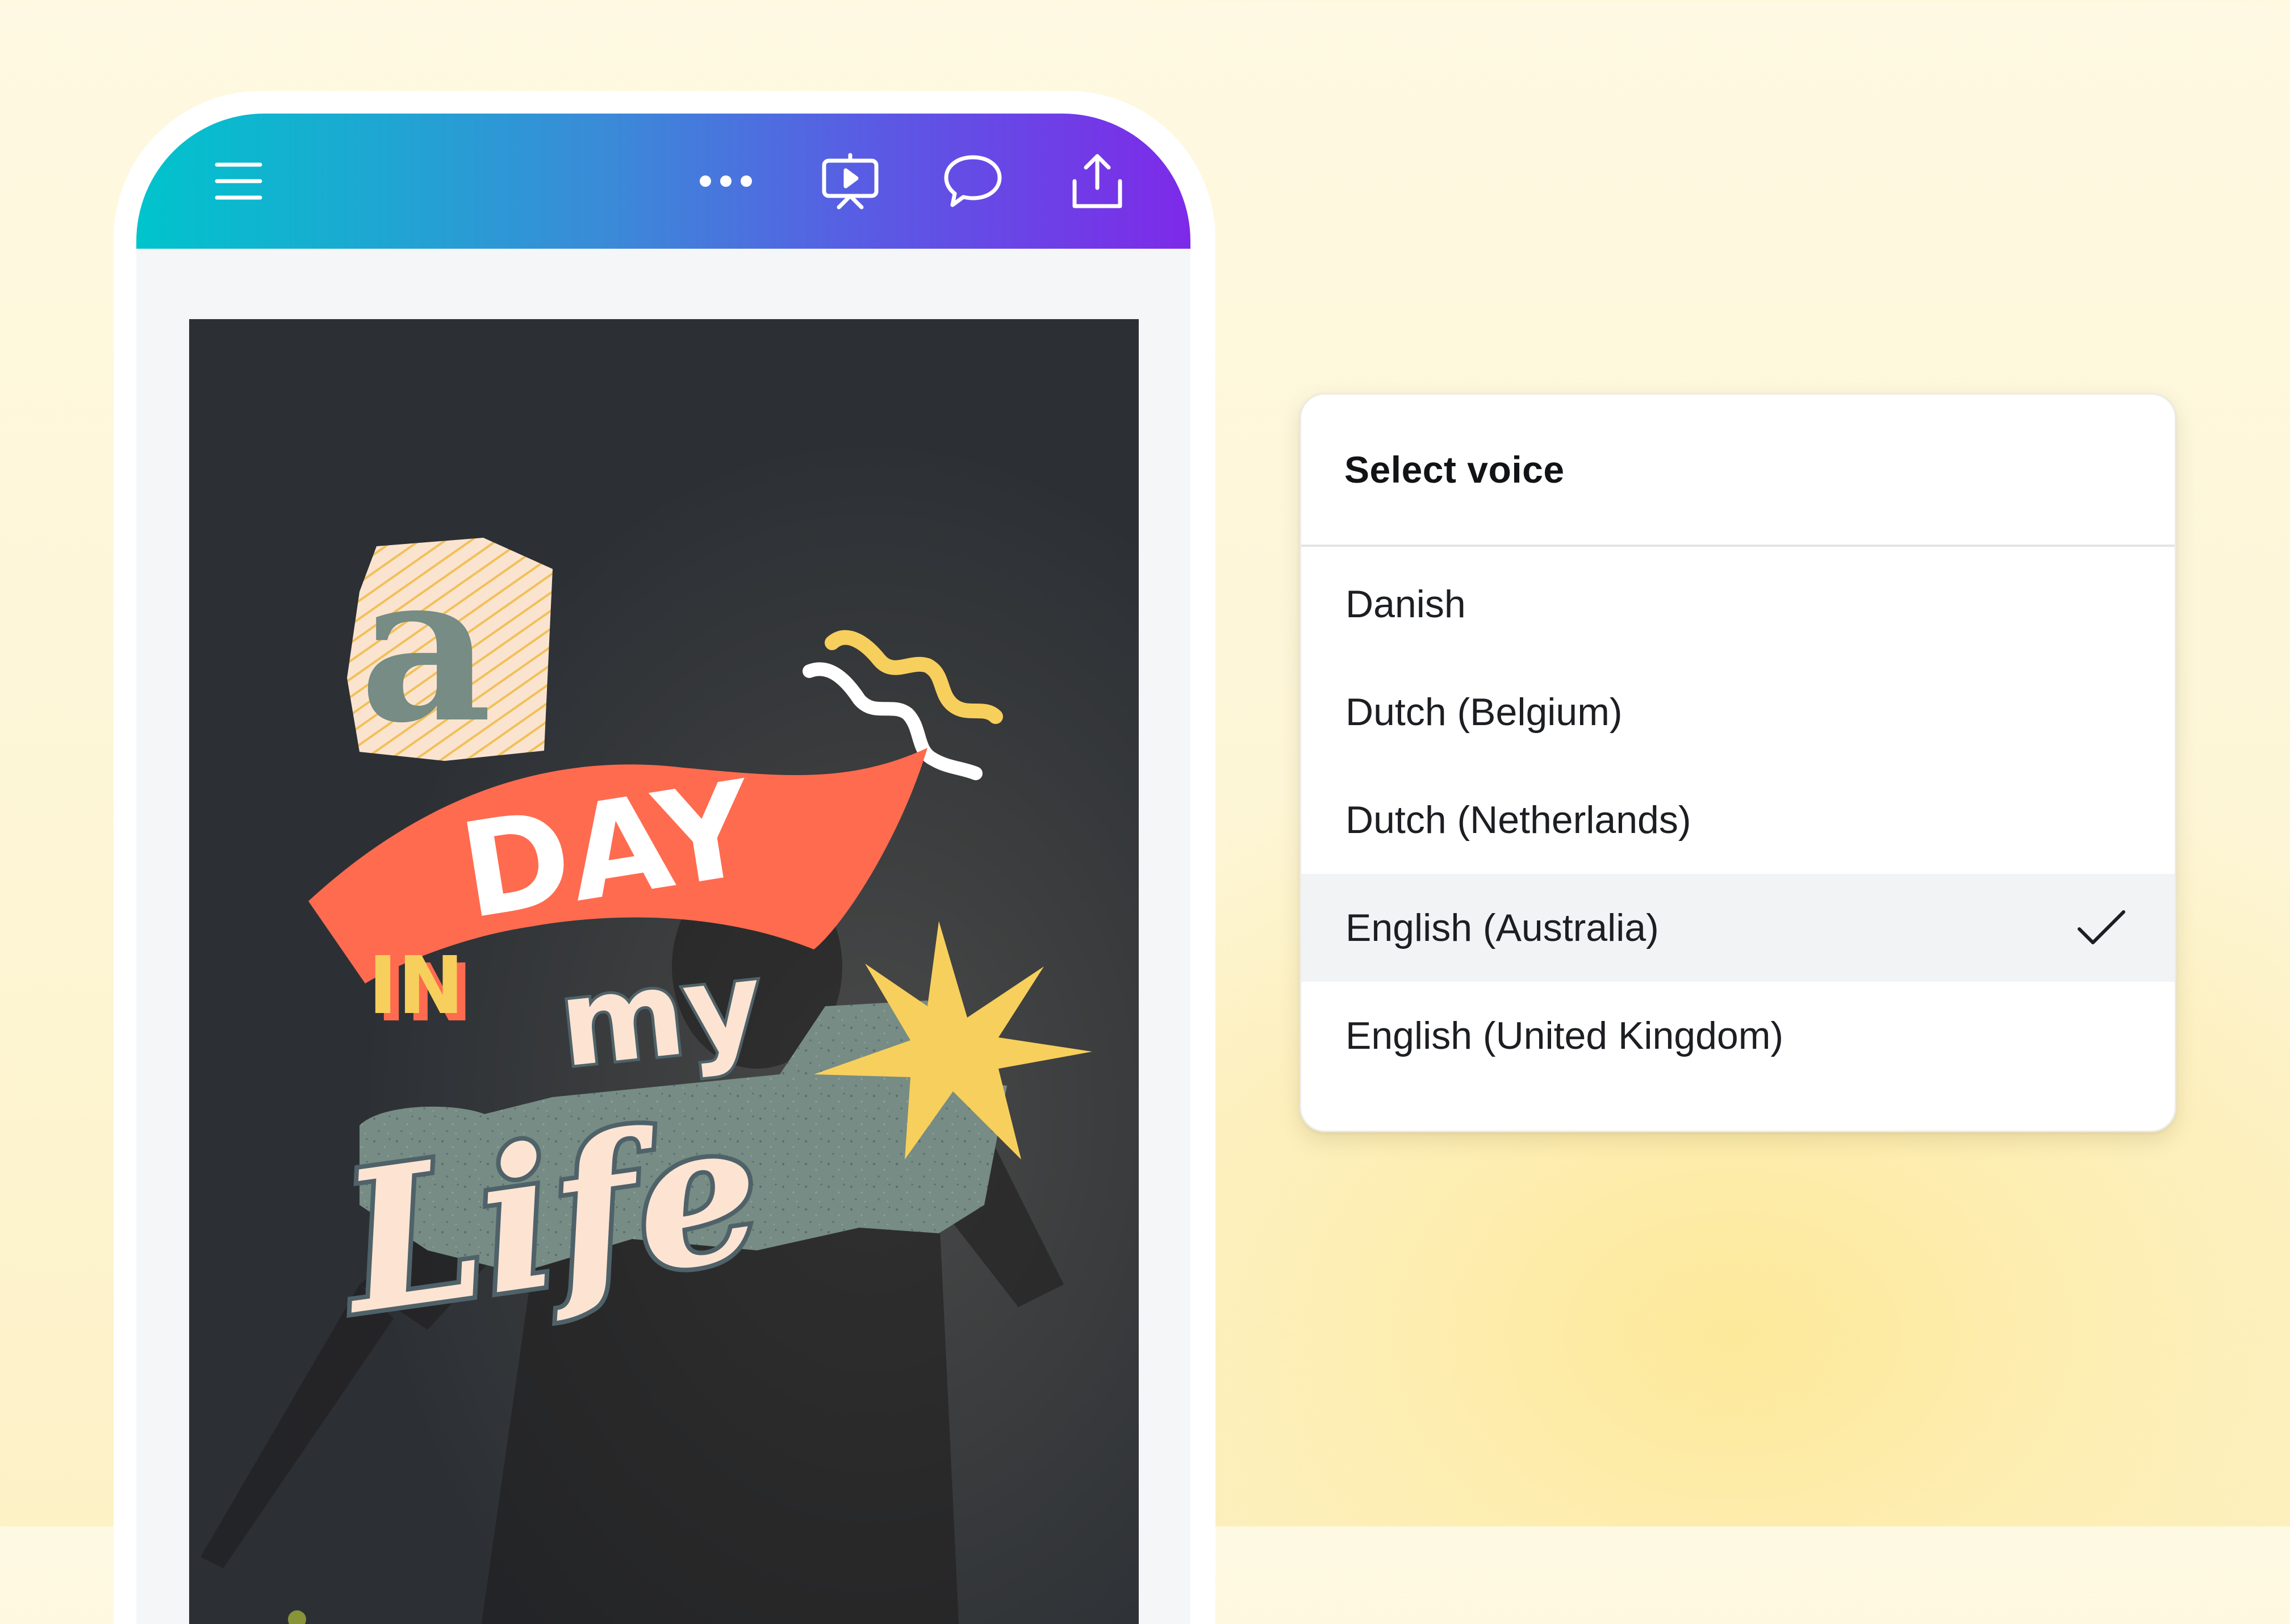 Image resolution: width=2290 pixels, height=1624 pixels. I want to click on in-text: IN, so click(416, 986).